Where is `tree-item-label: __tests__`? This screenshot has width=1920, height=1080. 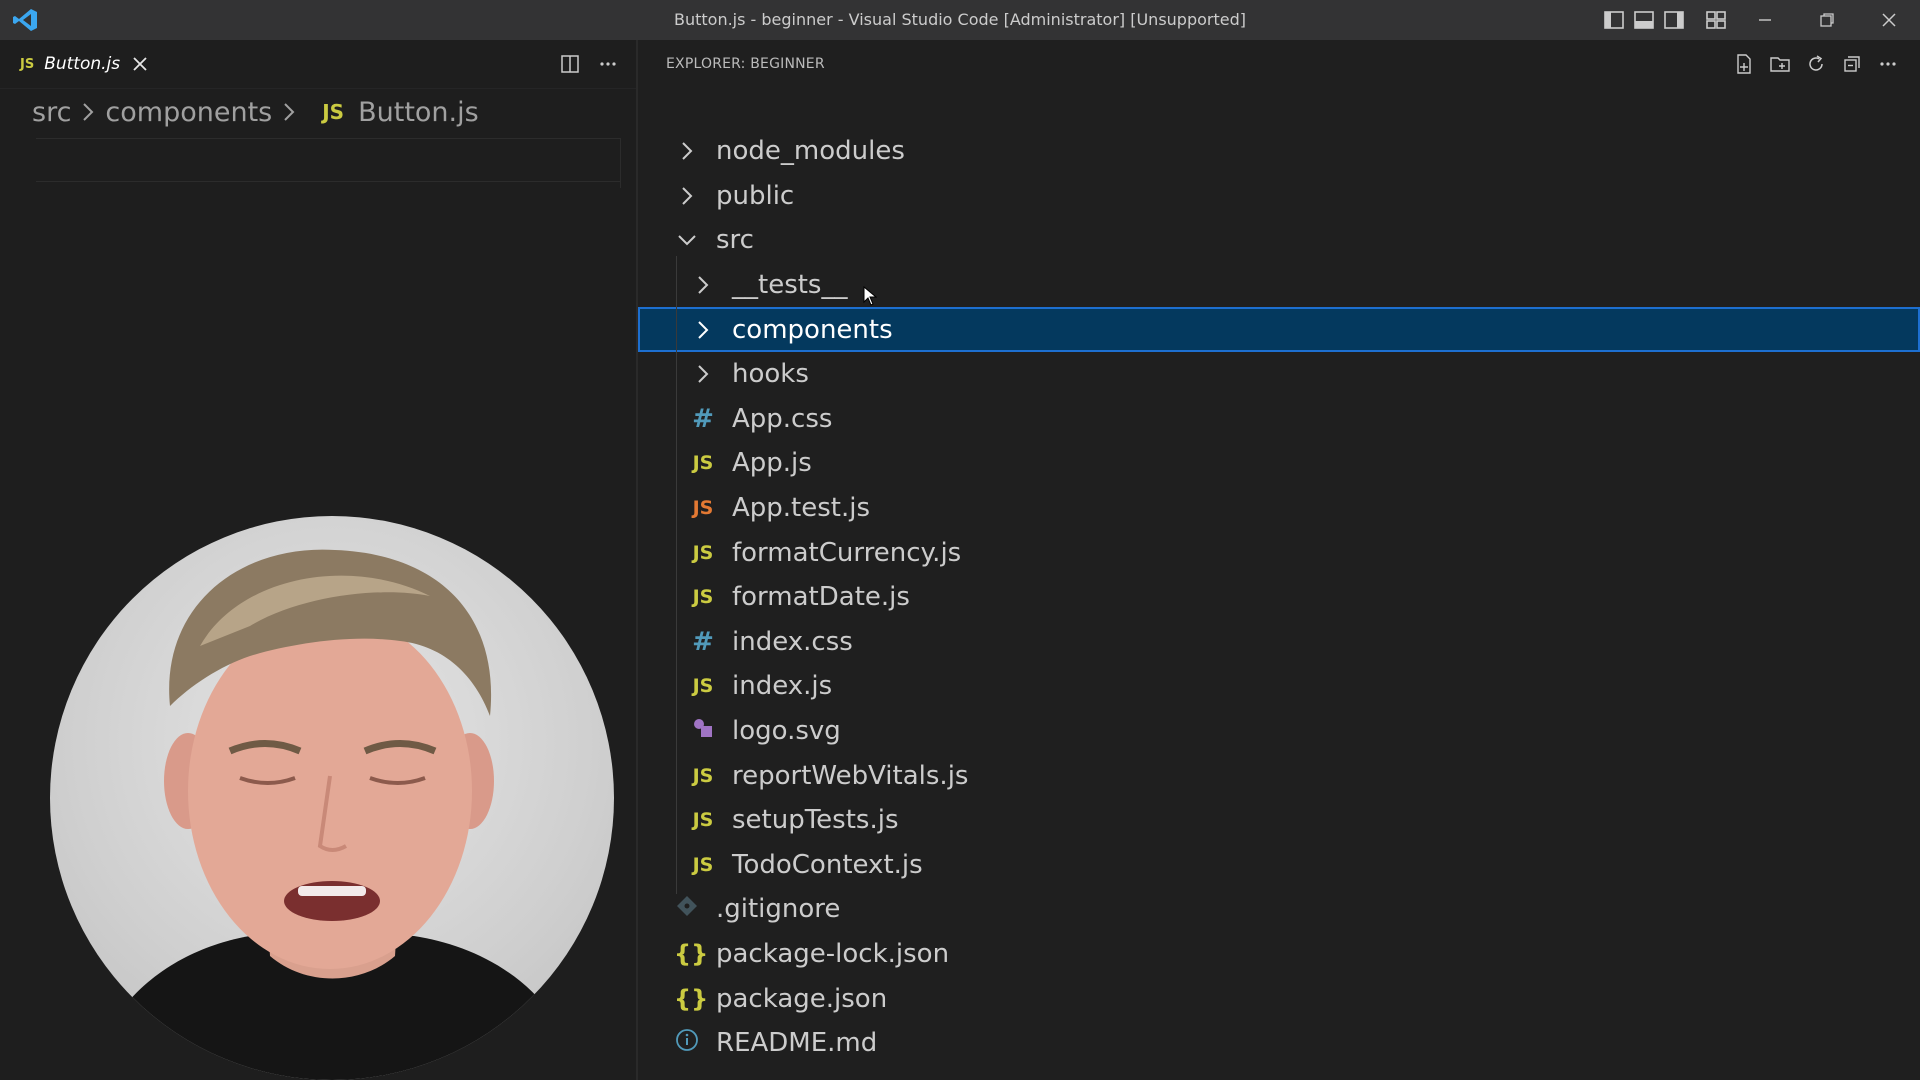
tree-item-label: __tests__ is located at coordinates (790, 285).